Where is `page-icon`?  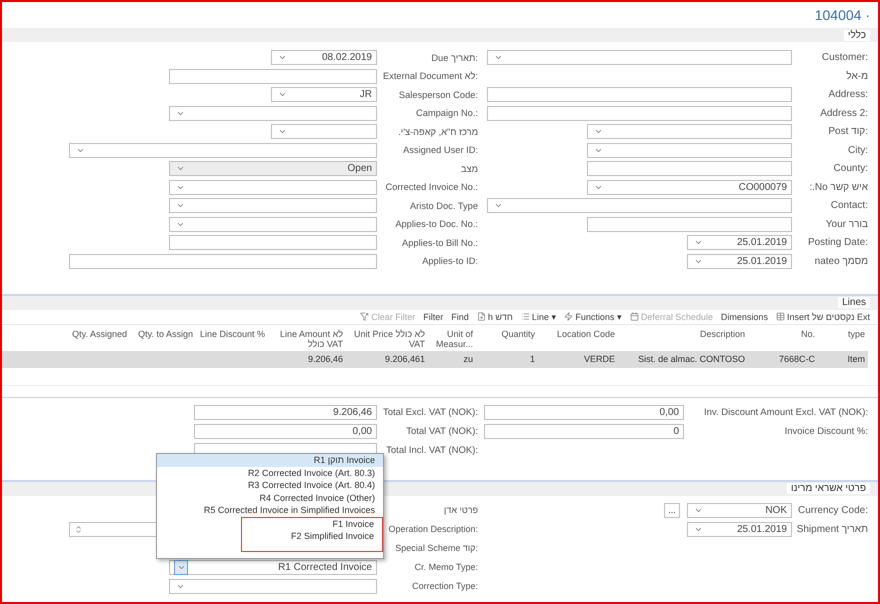 page-icon is located at coordinates (481, 316).